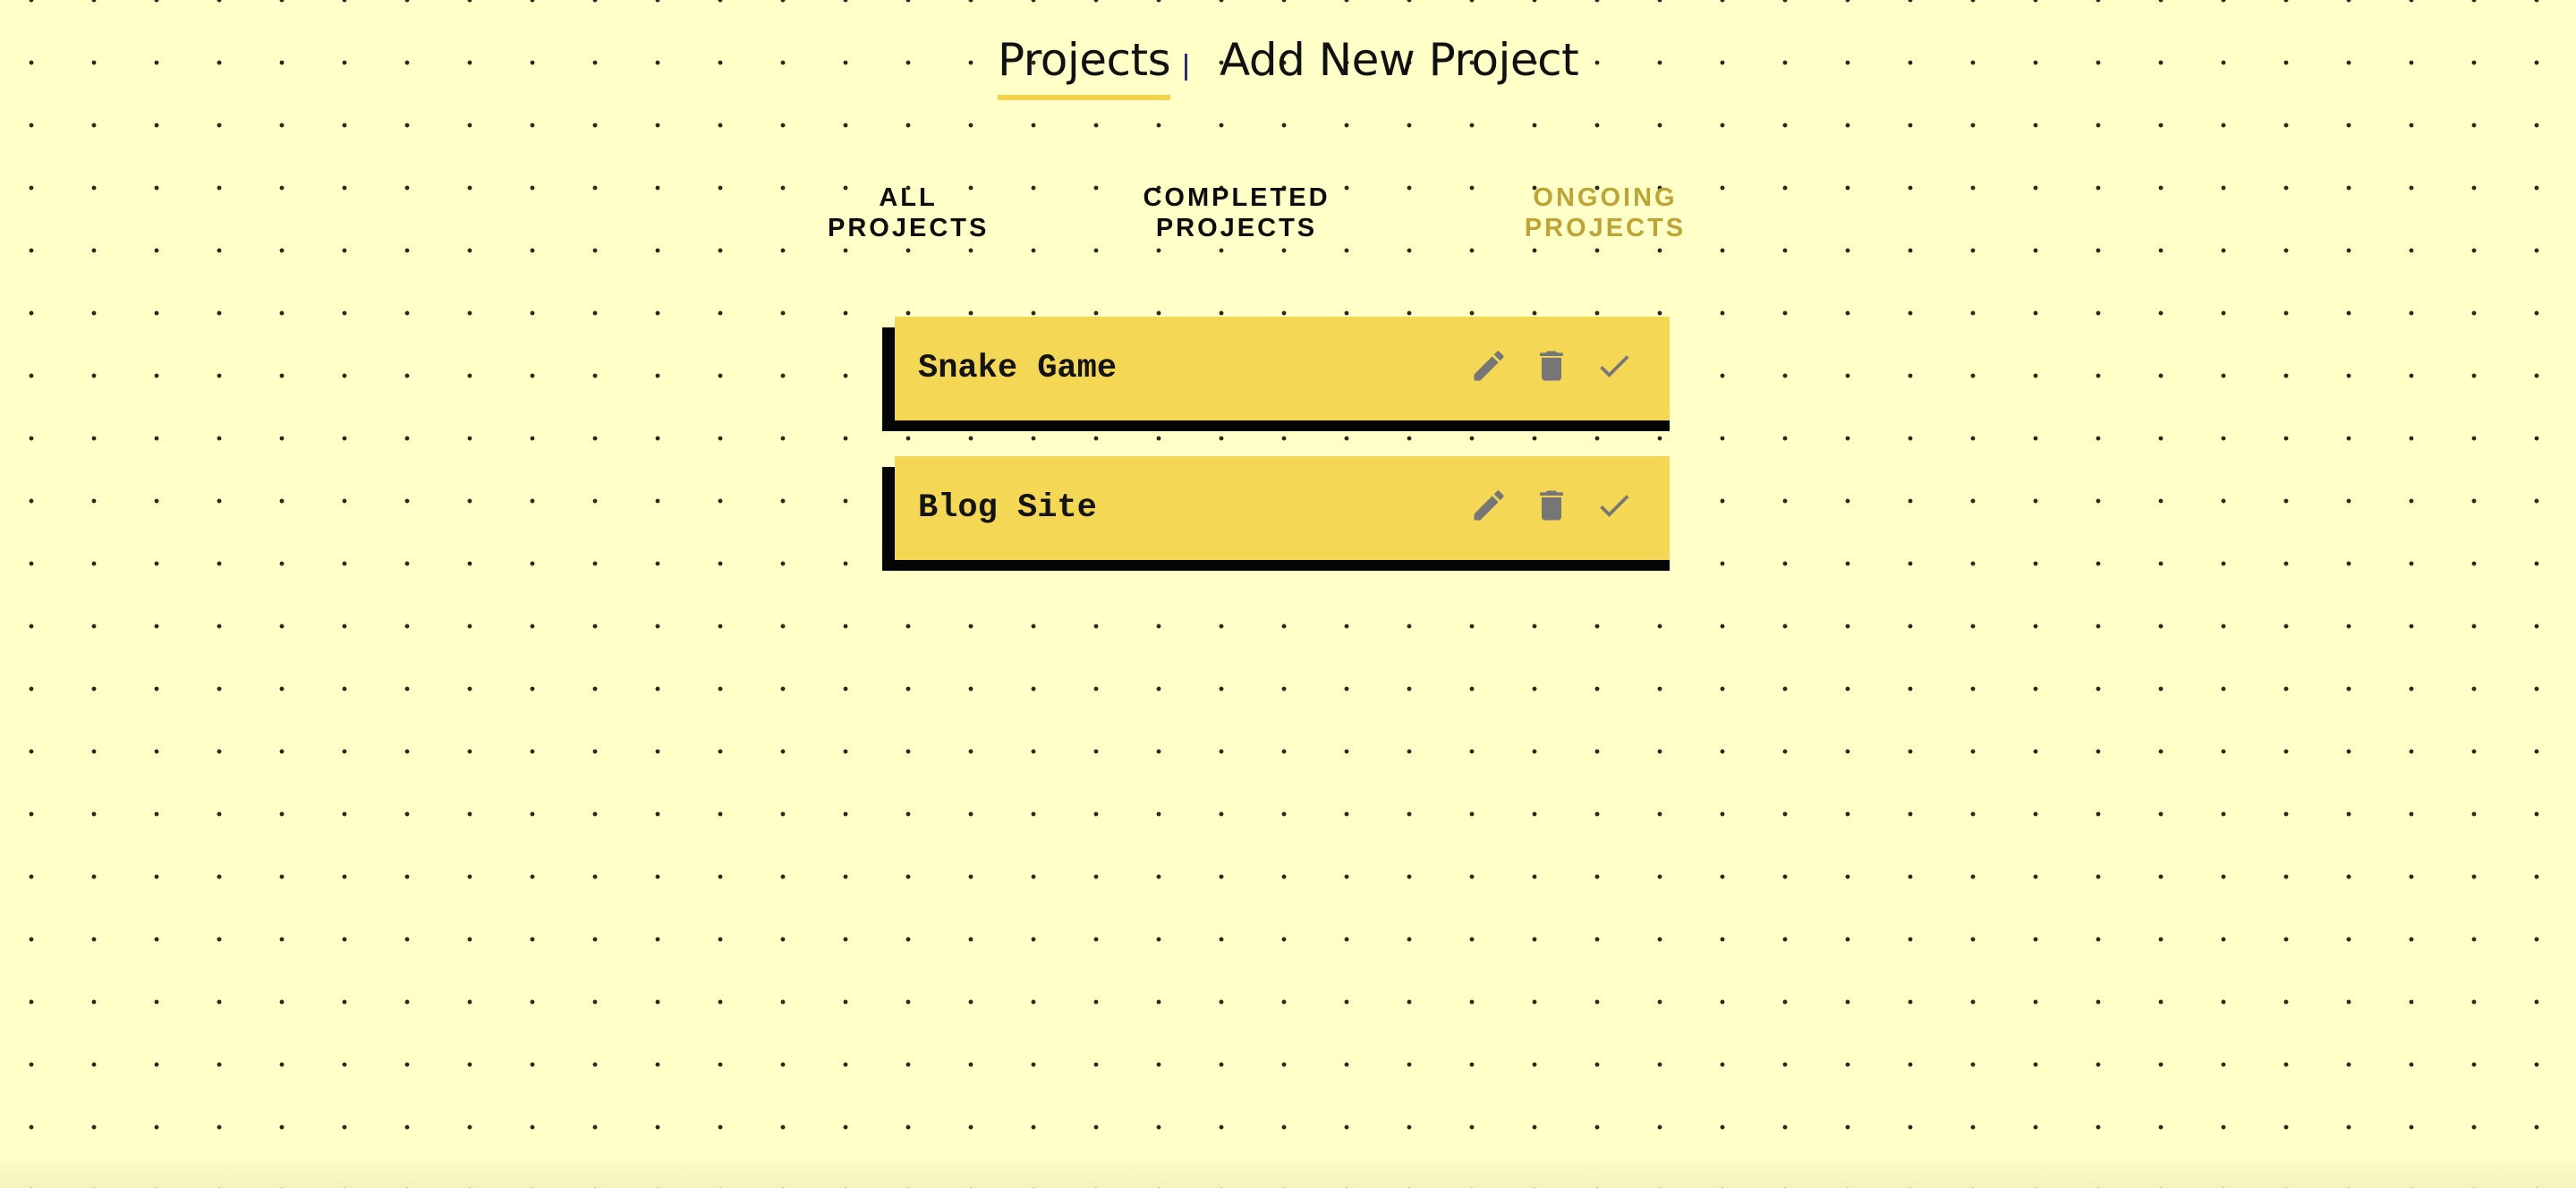 This screenshot has height=1188, width=2576. Describe the element at coordinates (1282, 368) in the screenshot. I see `project-card-body: Snake Game` at that location.